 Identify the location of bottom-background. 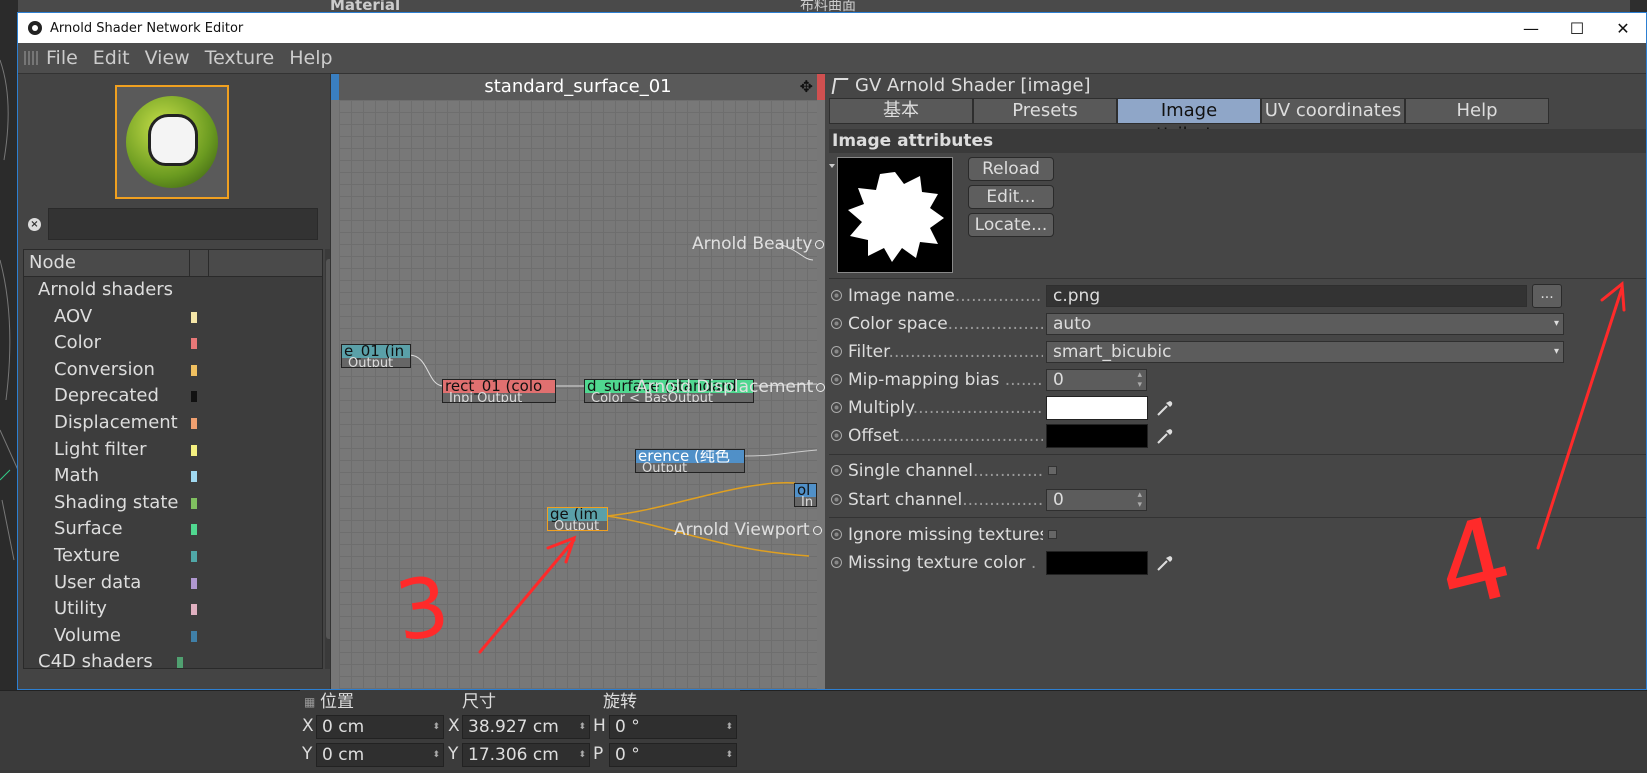
(823, 730).